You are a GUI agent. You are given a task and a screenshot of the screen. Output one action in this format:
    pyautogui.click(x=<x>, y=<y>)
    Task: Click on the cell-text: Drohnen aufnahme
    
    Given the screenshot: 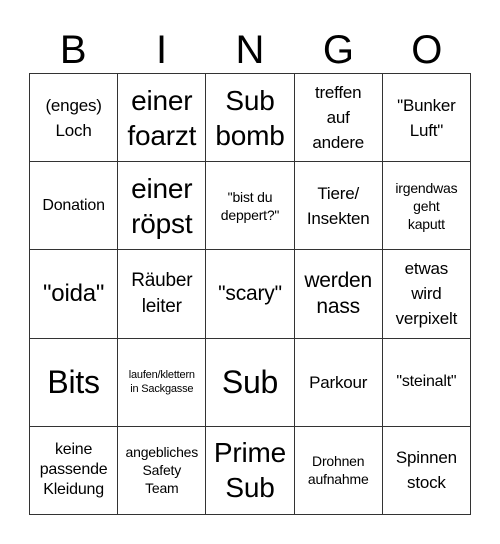 What is the action you would take?
    pyautogui.click(x=338, y=470)
    